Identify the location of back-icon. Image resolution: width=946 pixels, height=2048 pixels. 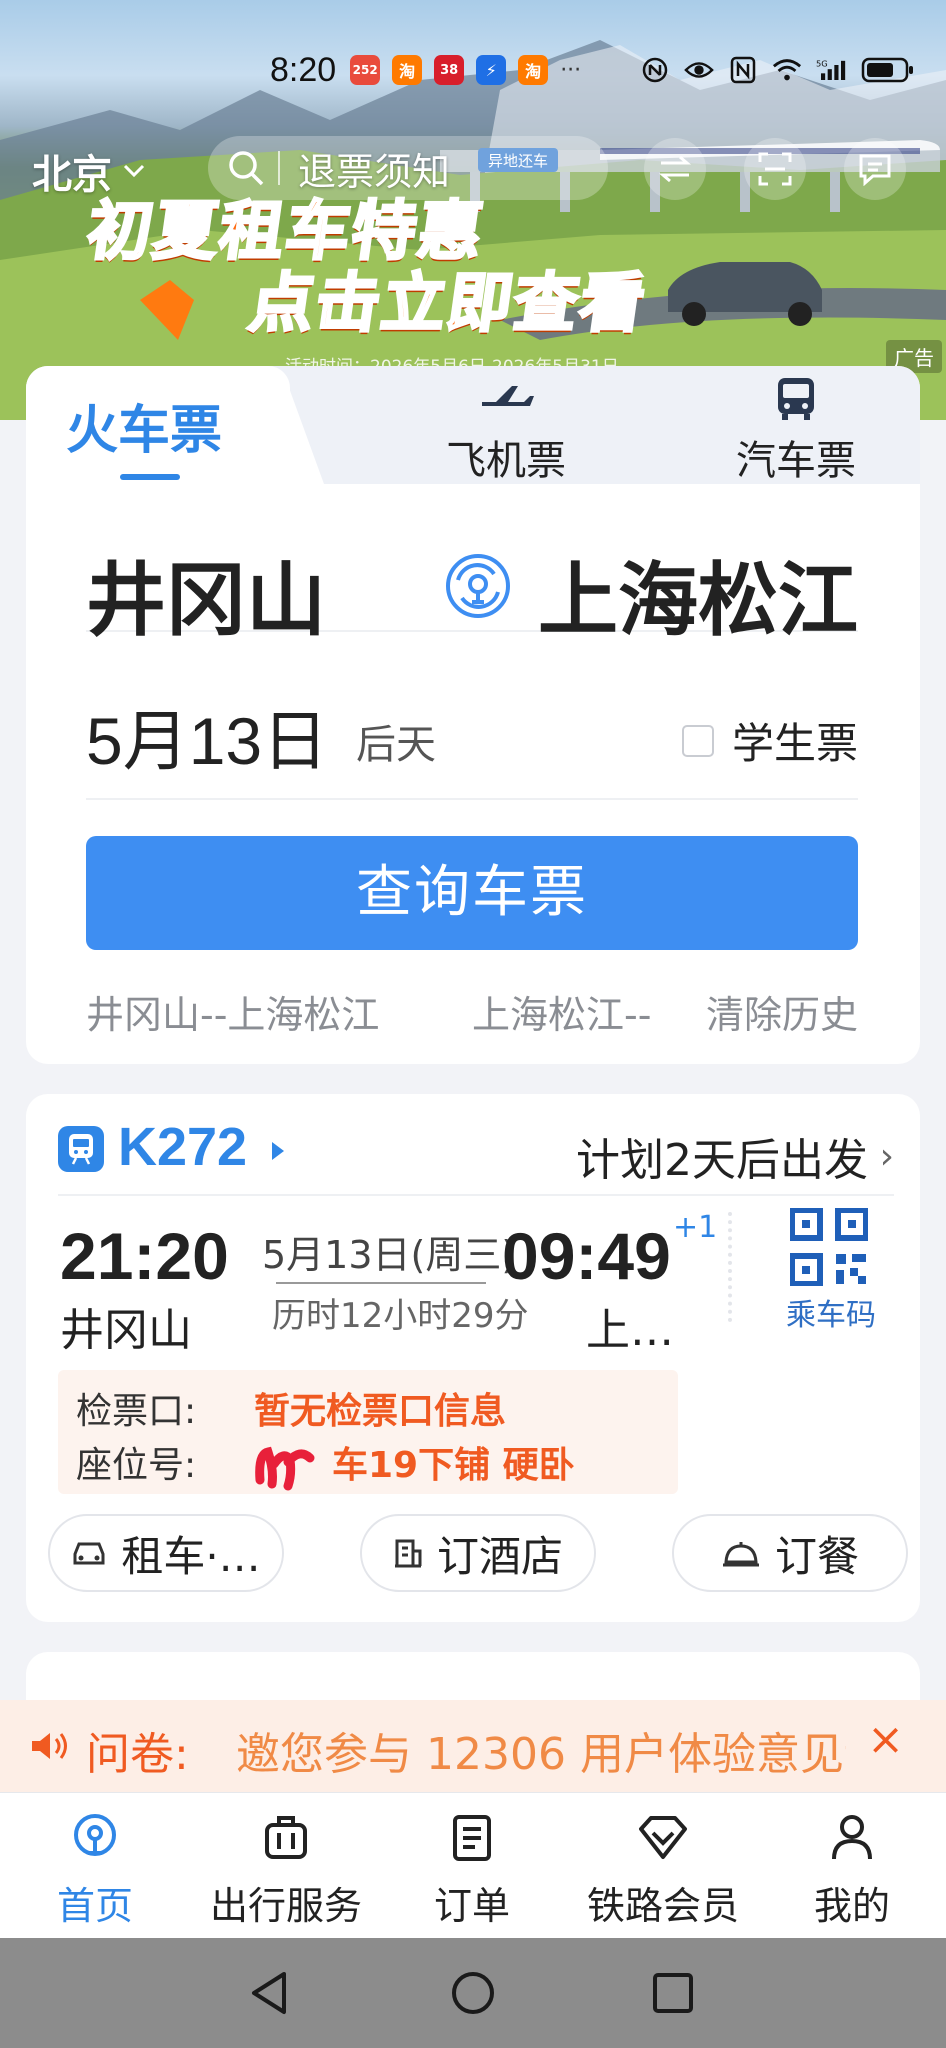
(269, 1993).